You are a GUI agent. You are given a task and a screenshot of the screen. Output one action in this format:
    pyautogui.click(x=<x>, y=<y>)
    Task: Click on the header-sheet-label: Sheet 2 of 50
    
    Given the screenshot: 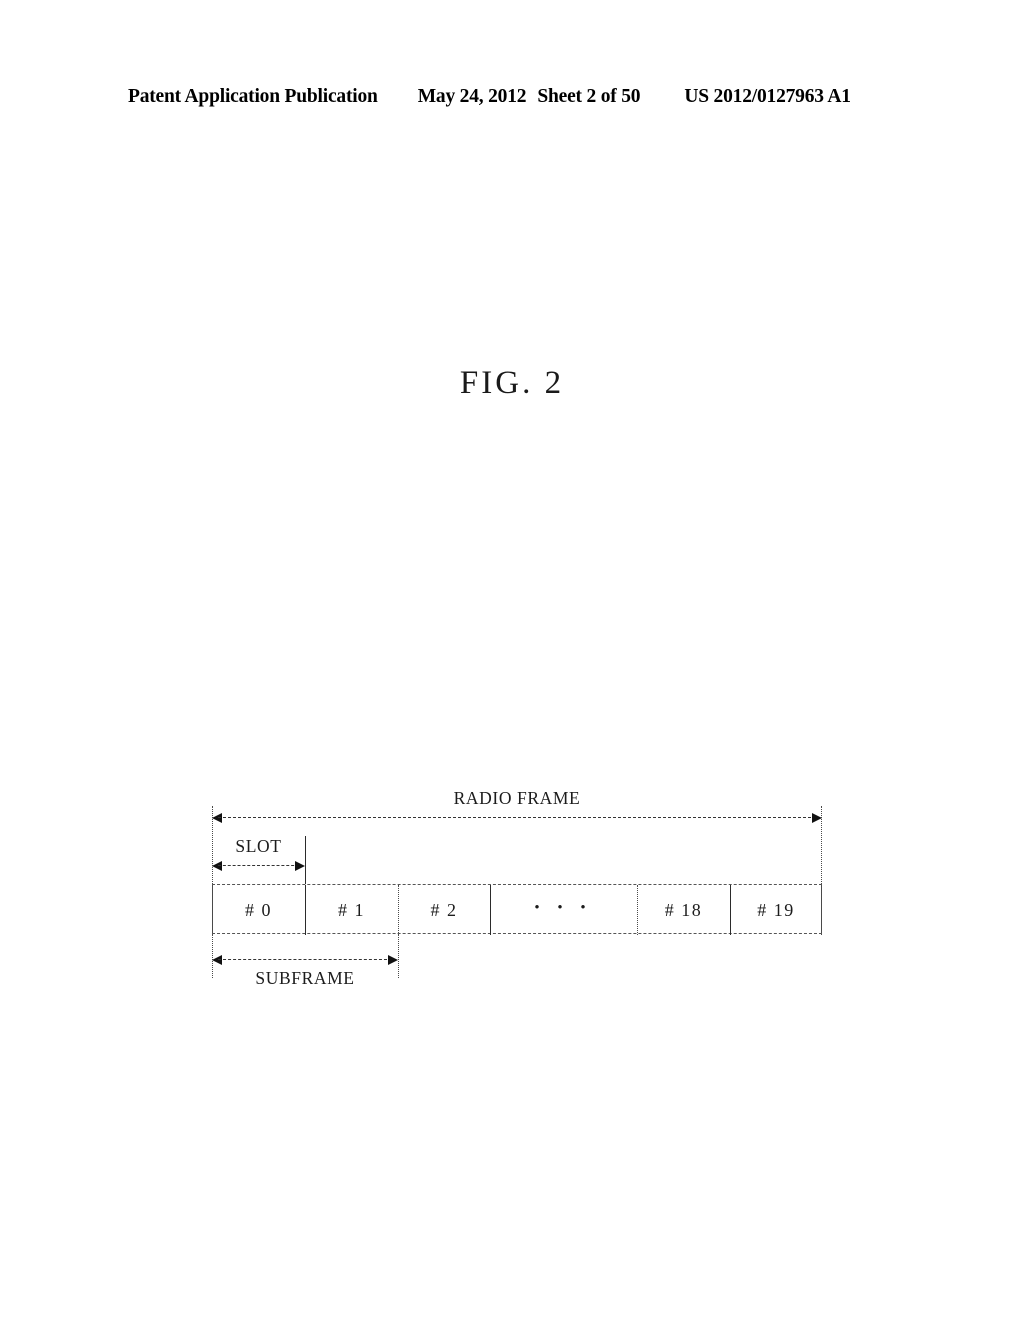 What is the action you would take?
    pyautogui.click(x=589, y=96)
    